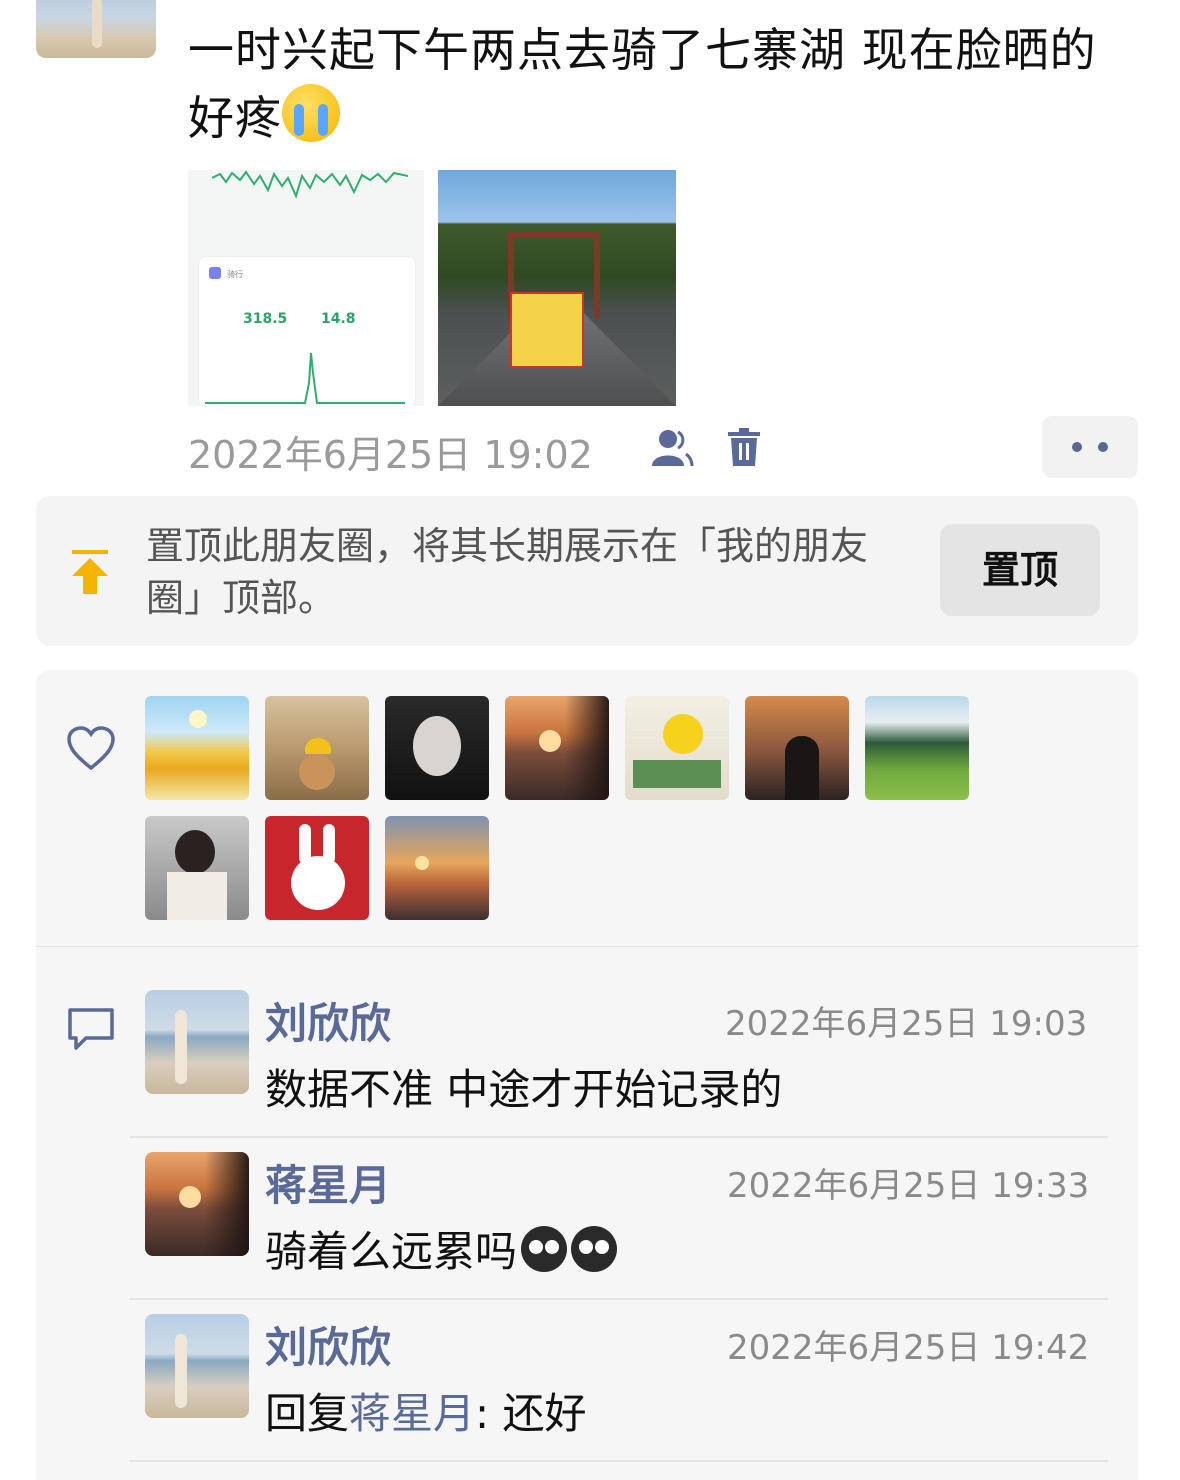  What do you see at coordinates (587, 946) in the screenshot?
I see `likes-divider` at bounding box center [587, 946].